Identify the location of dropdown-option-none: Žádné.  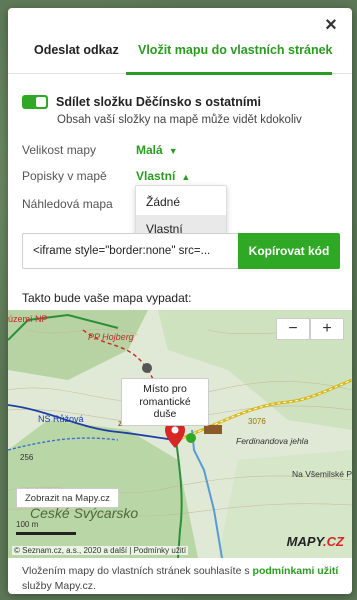
(181, 201).